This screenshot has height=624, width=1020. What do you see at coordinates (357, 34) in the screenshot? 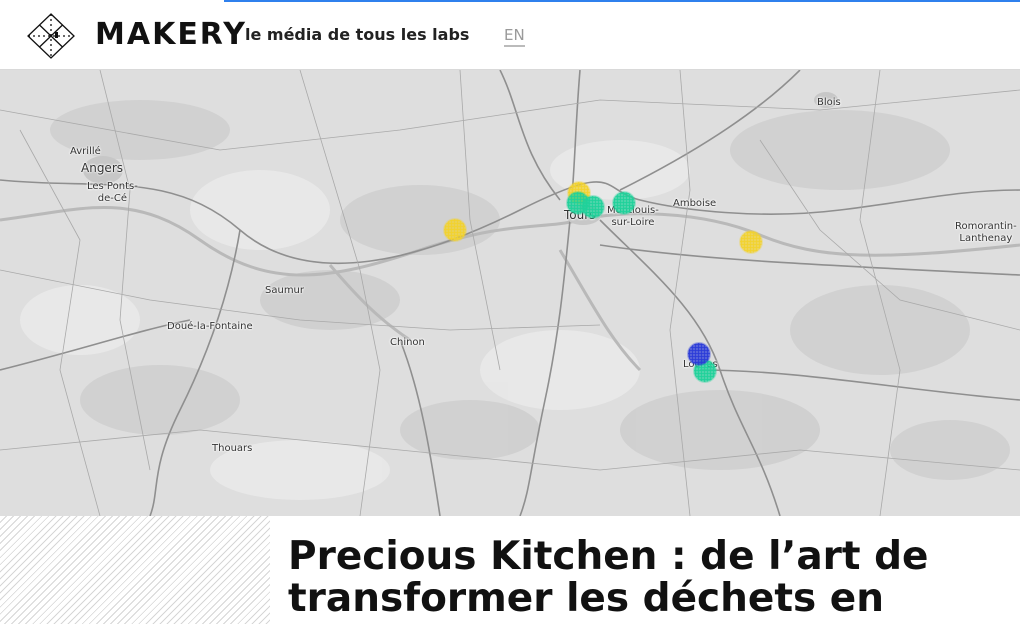
I see `site-tagline: le média de tous les labs` at bounding box center [357, 34].